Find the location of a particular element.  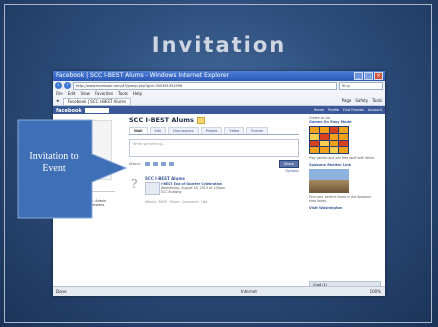

options-link: Options is located at coordinates (214, 171).